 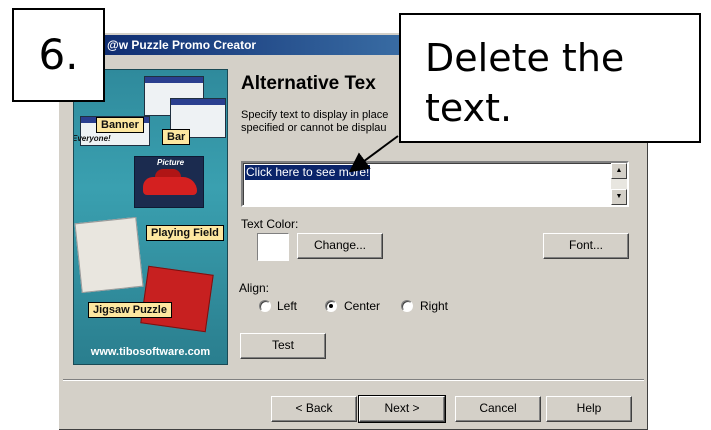 What do you see at coordinates (58, 55) in the screenshot?
I see `step-number: 6.` at bounding box center [58, 55].